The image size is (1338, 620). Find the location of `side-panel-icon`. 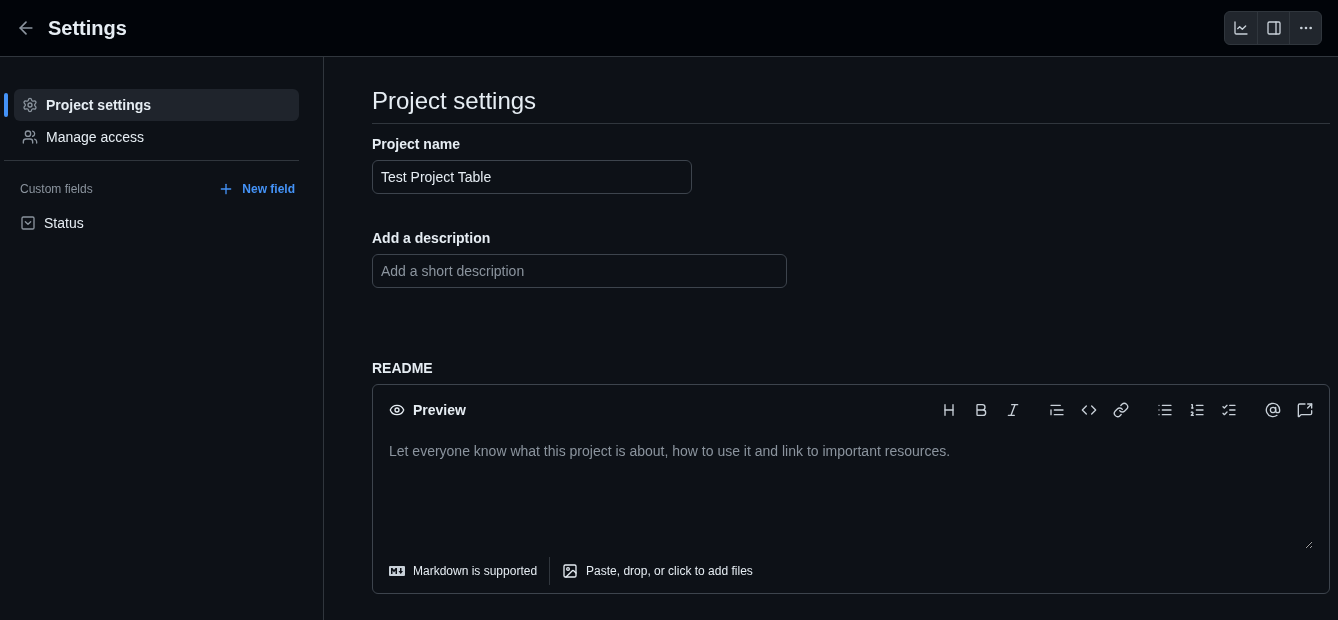

side-panel-icon is located at coordinates (1273, 28).